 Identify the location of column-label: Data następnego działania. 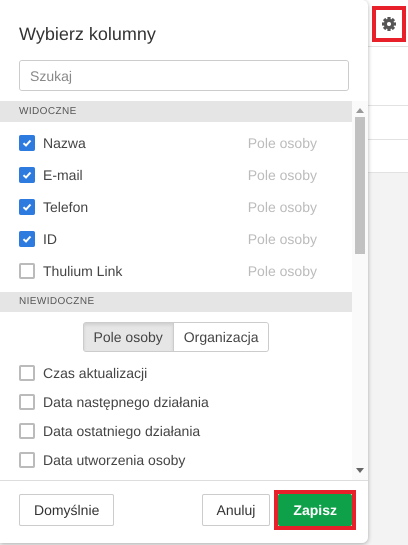
(126, 402).